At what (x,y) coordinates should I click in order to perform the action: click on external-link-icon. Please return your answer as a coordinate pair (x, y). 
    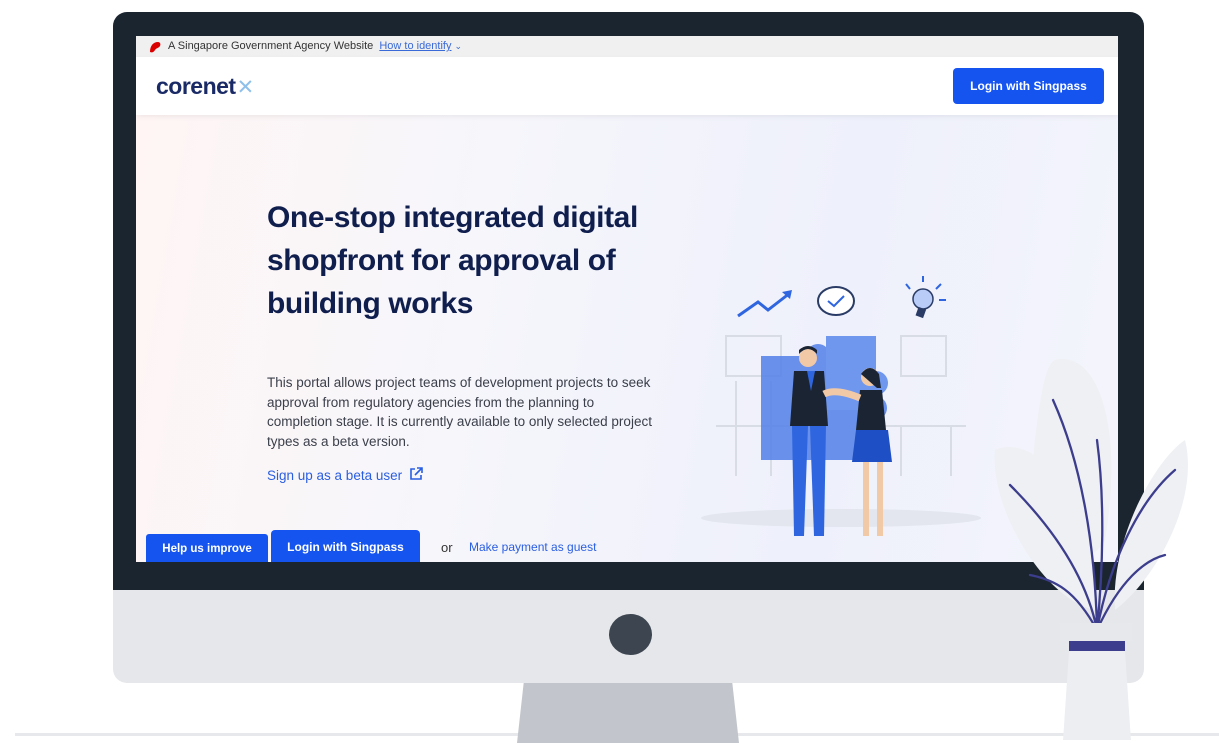
    Looking at the image, I should click on (416, 475).